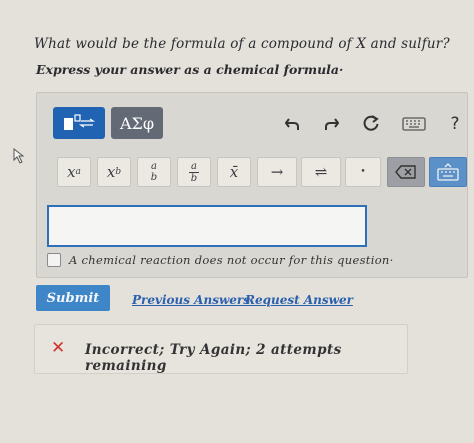  I want to click on template-icon, so click(80, 122).